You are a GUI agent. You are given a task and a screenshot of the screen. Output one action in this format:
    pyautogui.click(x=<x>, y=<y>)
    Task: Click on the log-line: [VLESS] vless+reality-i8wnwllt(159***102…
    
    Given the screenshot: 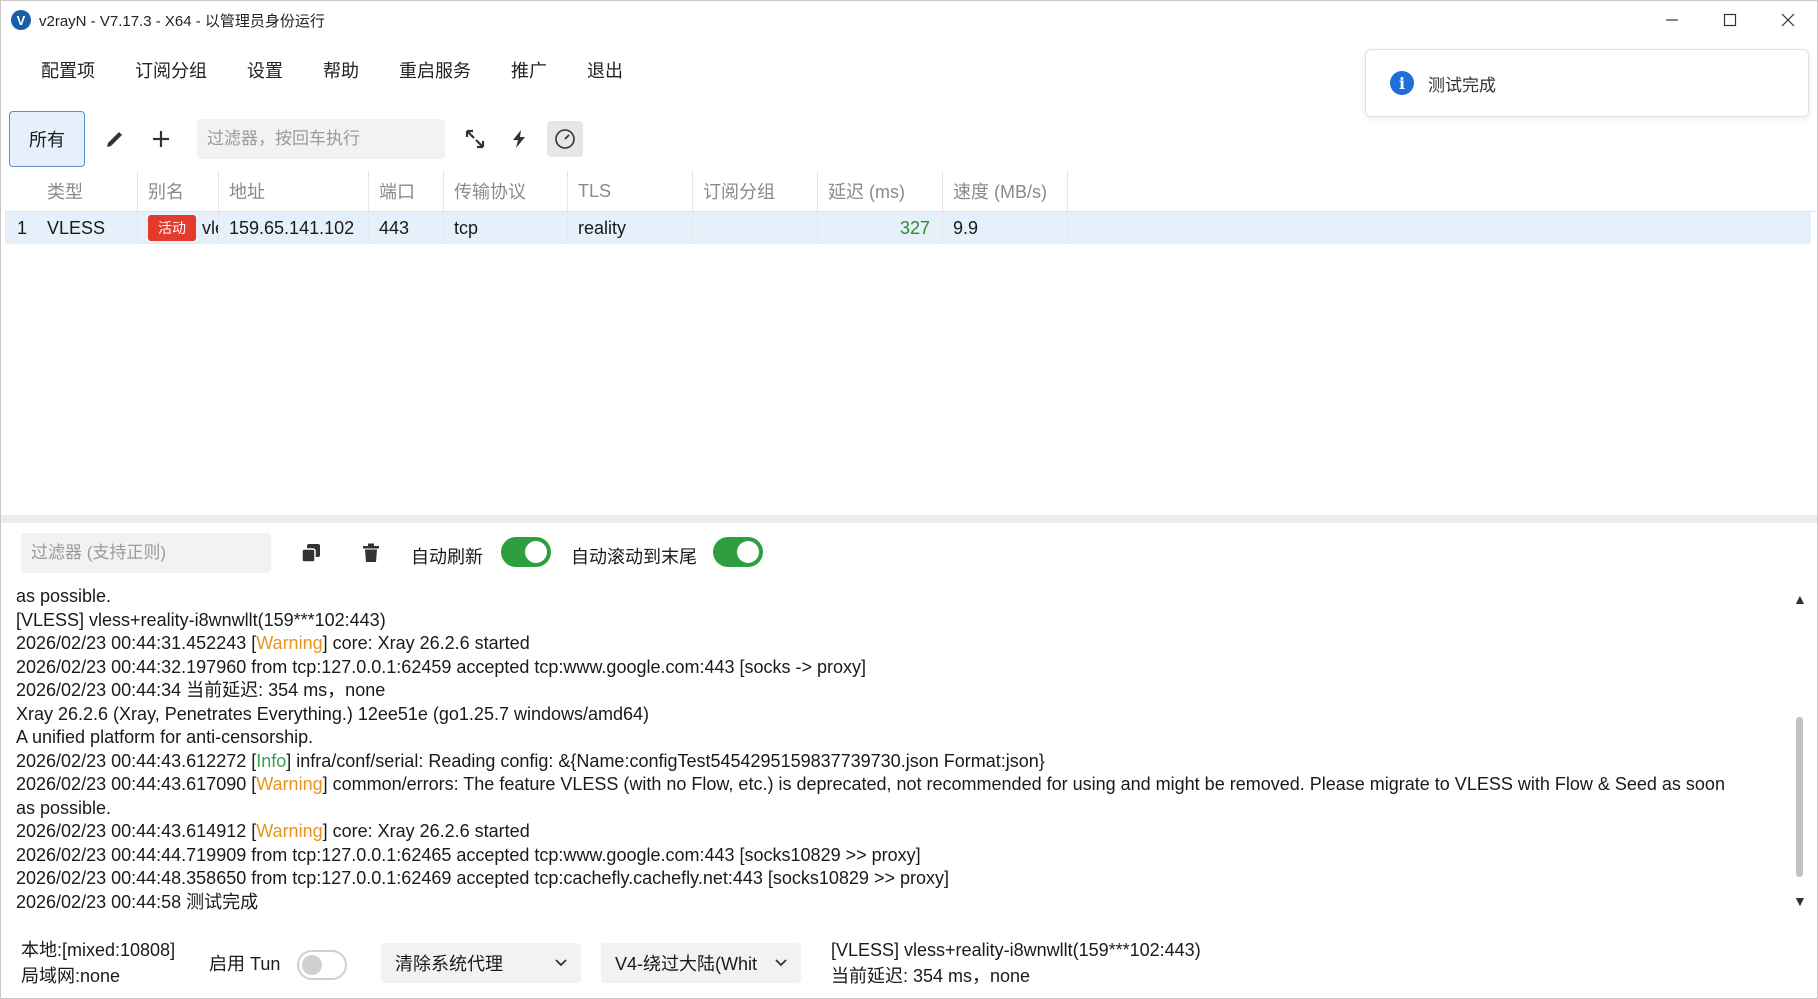 What is the action you would take?
    pyautogui.click(x=201, y=619)
    